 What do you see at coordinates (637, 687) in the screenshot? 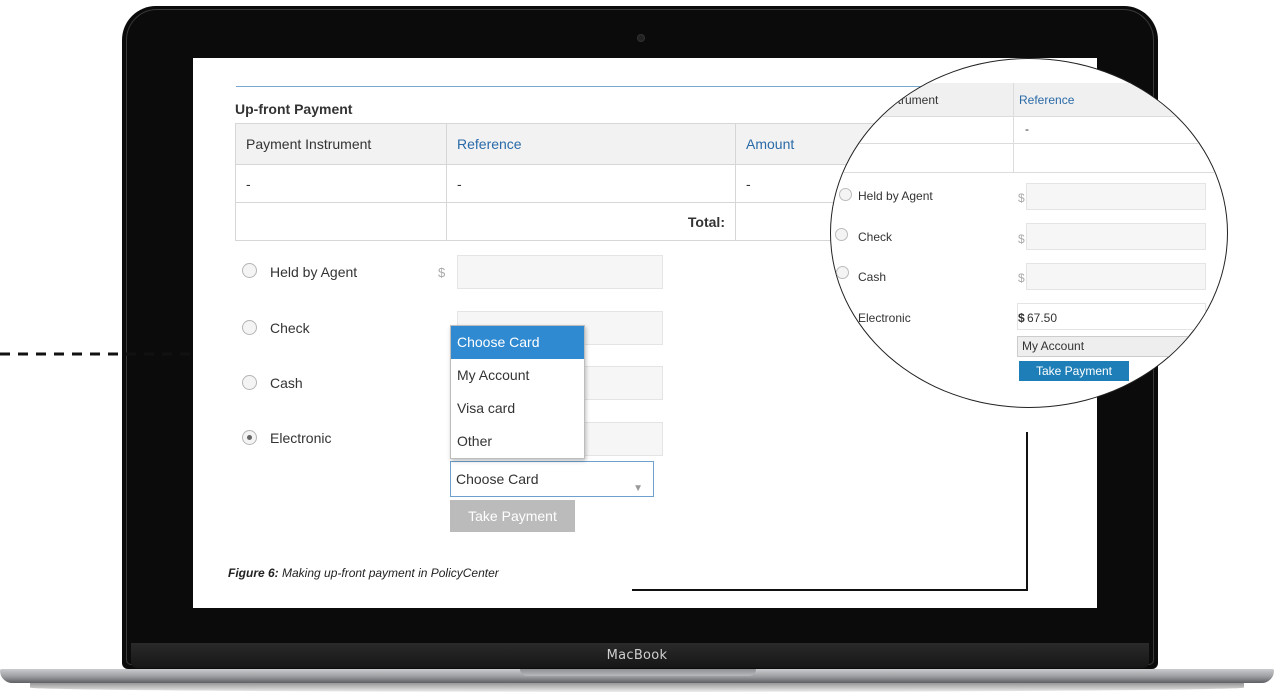
I see `laptop-shadow` at bounding box center [637, 687].